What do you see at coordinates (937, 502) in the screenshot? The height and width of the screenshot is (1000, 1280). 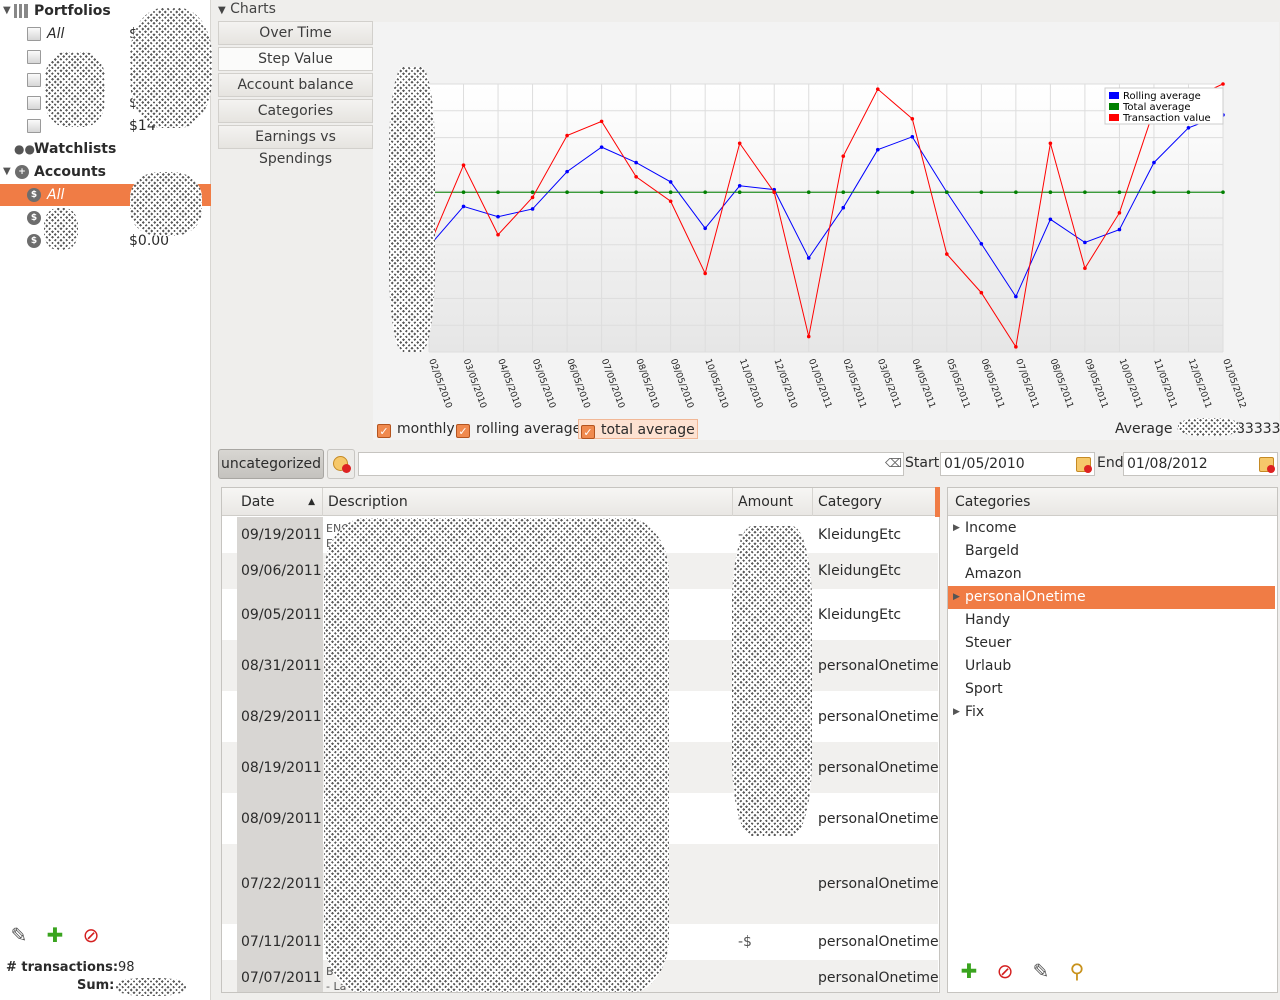 I see `scrollbar-thumb` at bounding box center [937, 502].